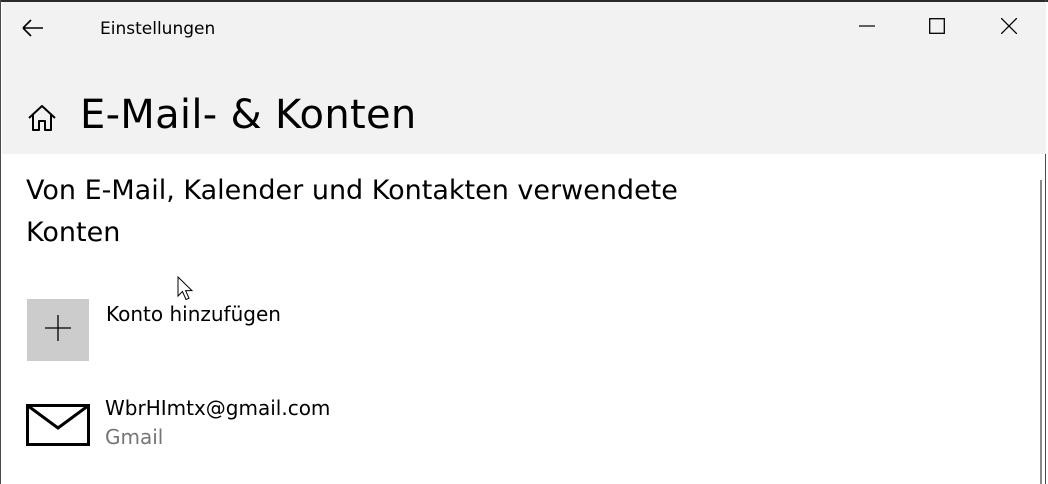 The height and width of the screenshot is (484, 1048). I want to click on maximize-button, so click(937, 28).